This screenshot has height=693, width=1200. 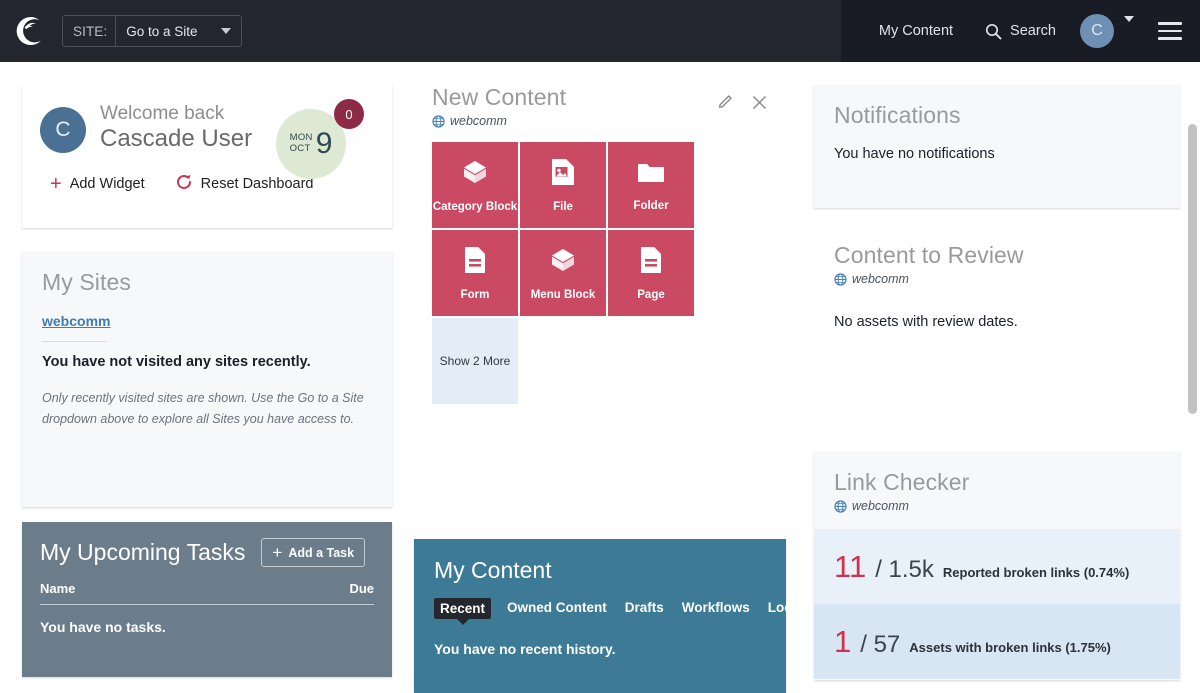 What do you see at coordinates (176, 362) in the screenshot?
I see `my-sites-empty-message: You have not visited any sites recently.` at bounding box center [176, 362].